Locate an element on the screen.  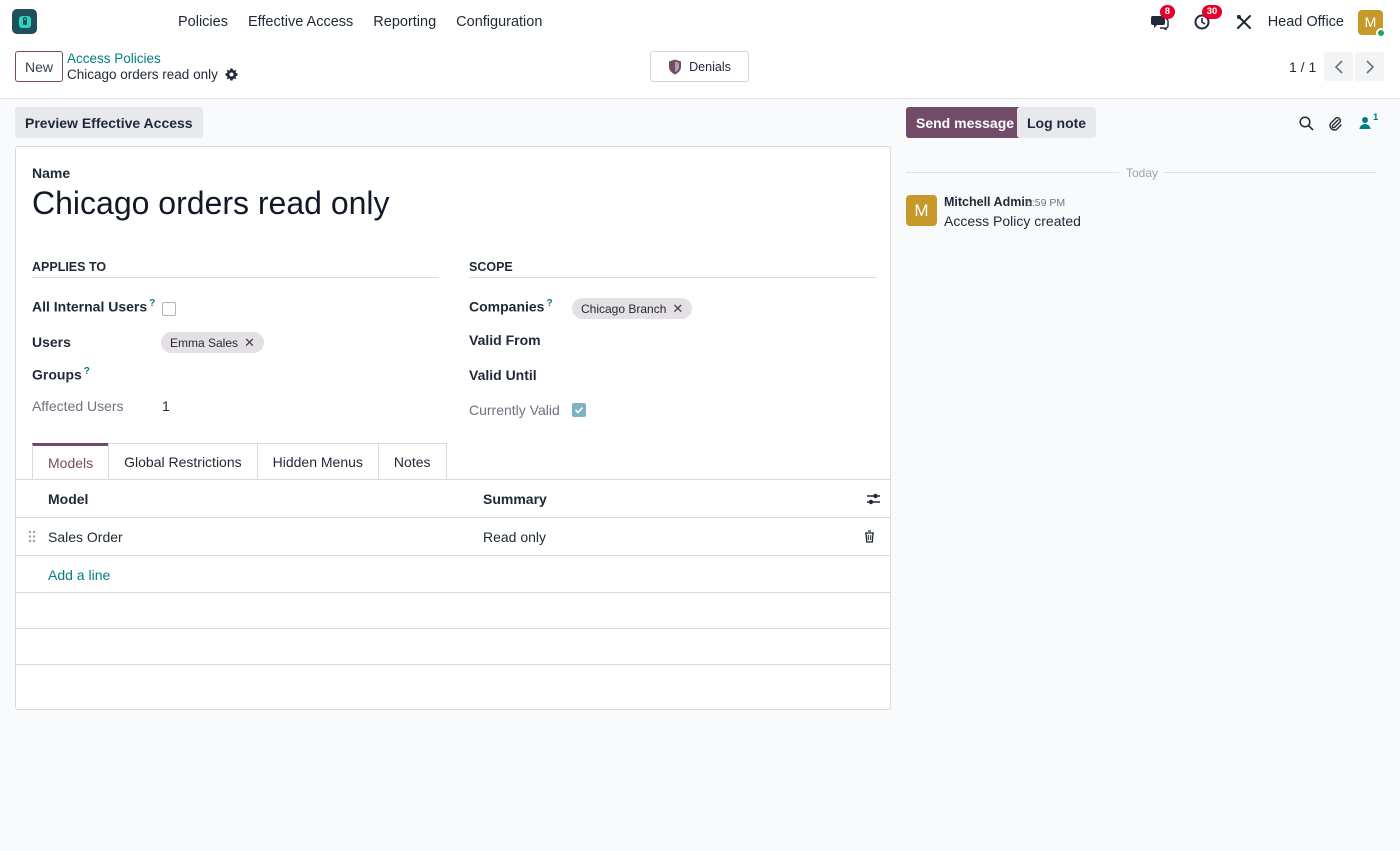
tab-notes: Notes is located at coordinates (412, 461).